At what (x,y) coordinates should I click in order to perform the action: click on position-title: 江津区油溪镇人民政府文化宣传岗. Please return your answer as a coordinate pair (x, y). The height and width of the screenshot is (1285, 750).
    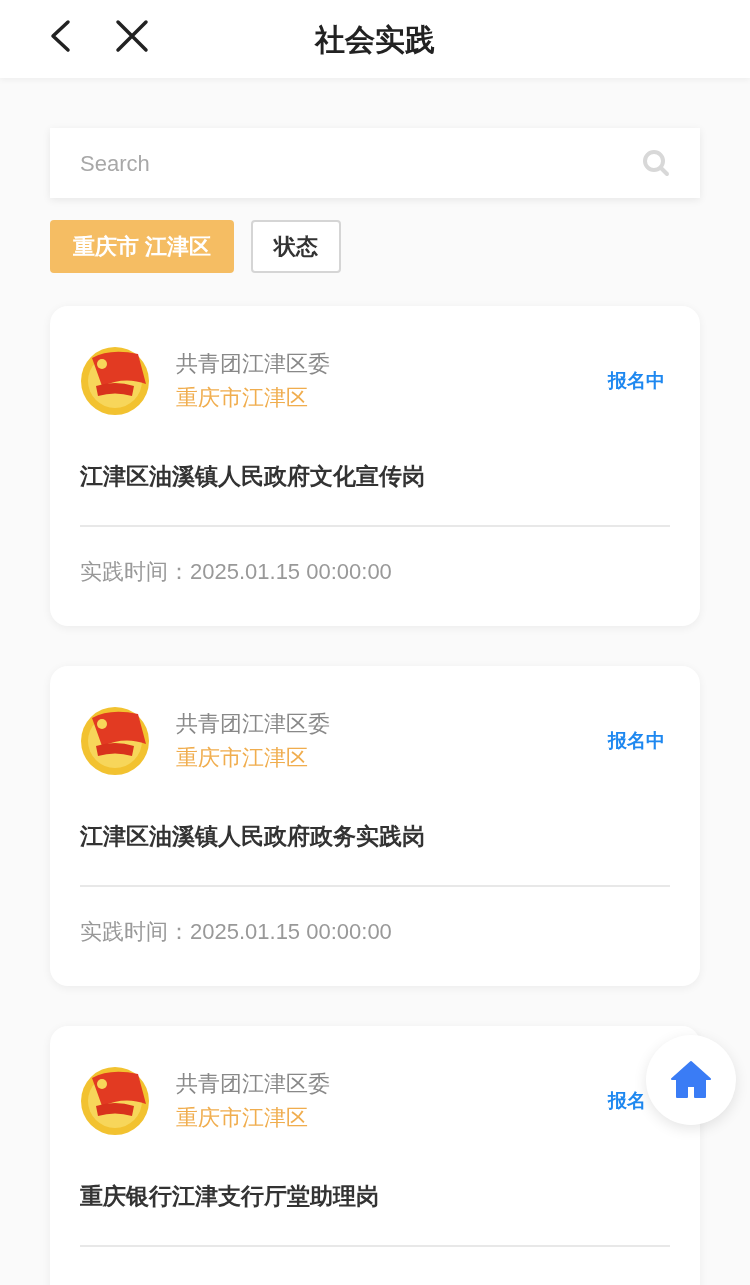
    Looking at the image, I should click on (375, 476).